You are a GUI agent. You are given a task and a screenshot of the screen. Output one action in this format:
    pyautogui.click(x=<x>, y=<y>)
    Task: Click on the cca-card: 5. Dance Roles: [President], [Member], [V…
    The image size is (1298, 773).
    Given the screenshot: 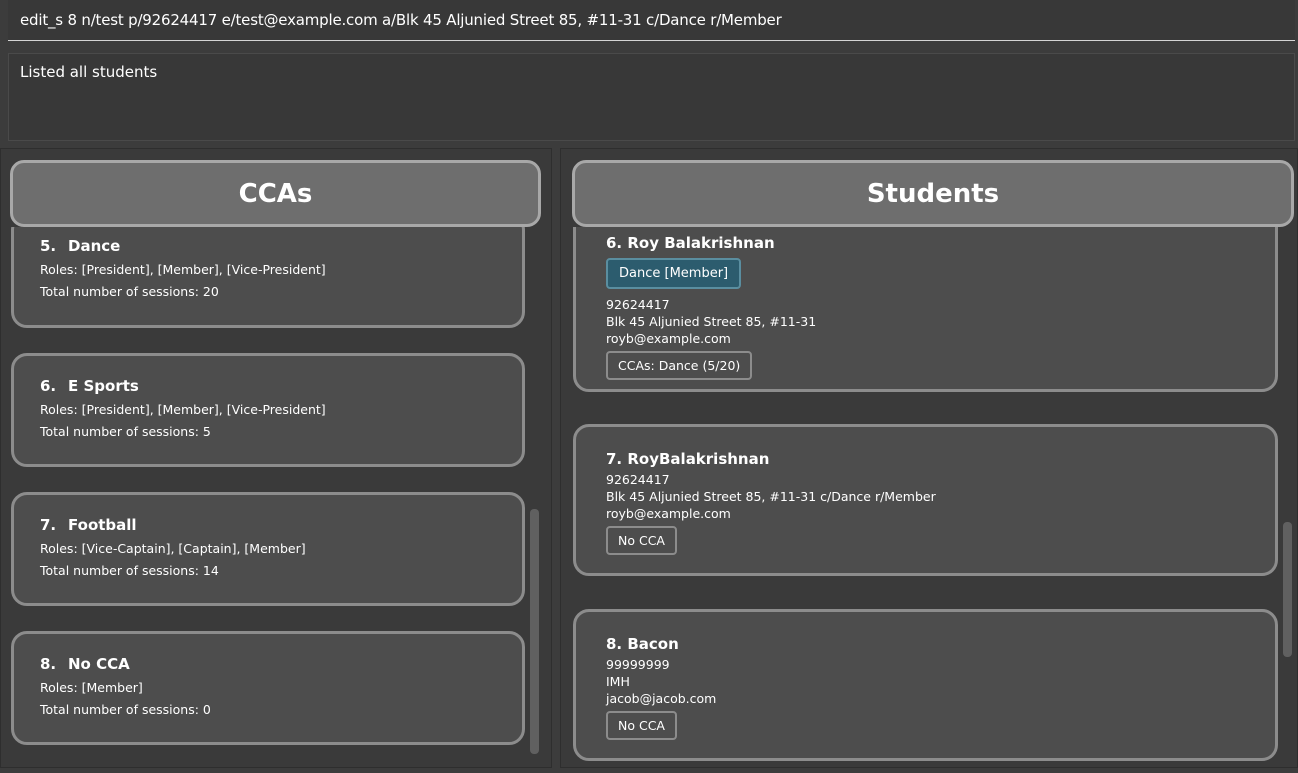 What is the action you would take?
    pyautogui.click(x=268, y=277)
    